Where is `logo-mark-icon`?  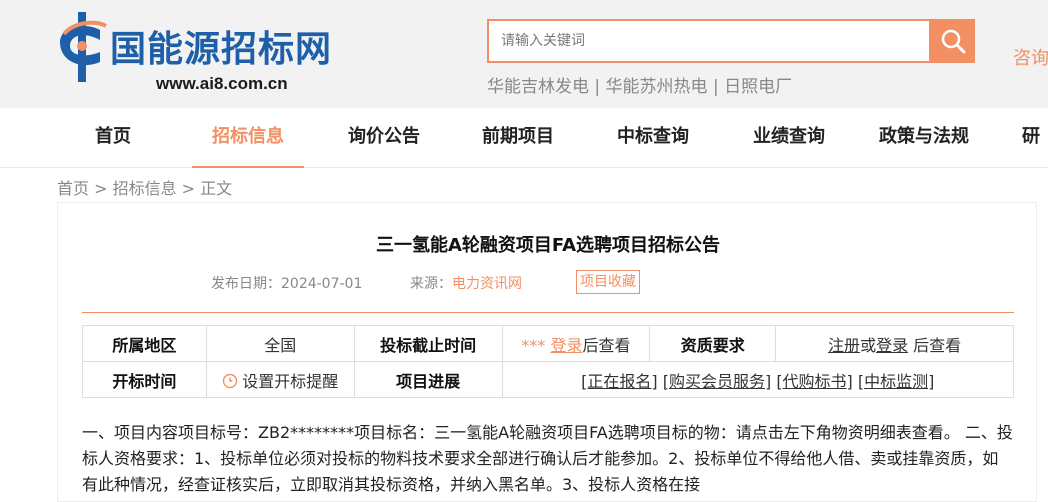 logo-mark-icon is located at coordinates (84, 47).